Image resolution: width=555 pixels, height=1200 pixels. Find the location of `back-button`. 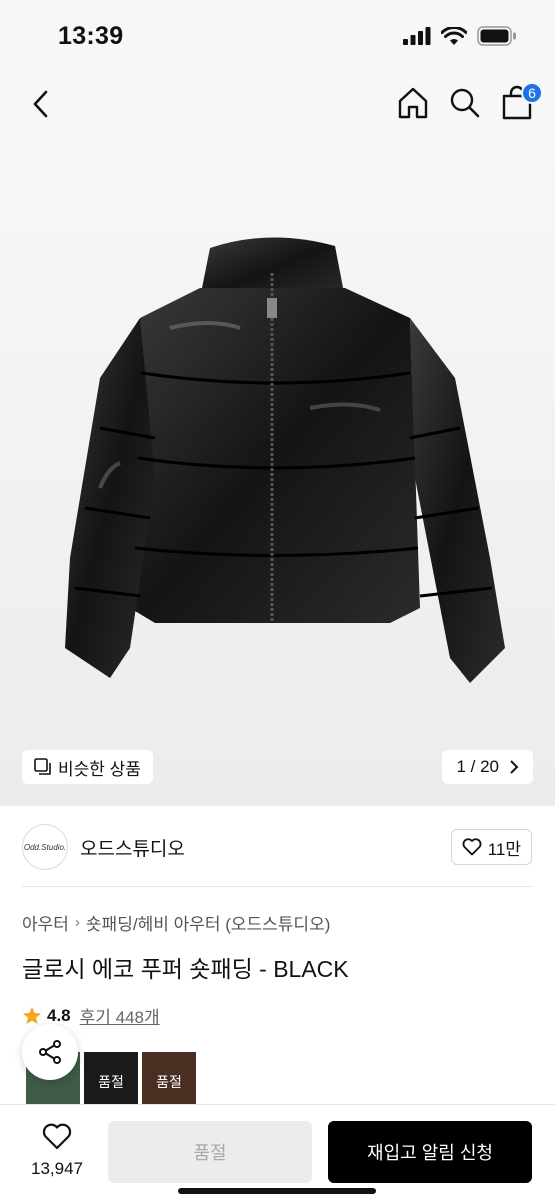

back-button is located at coordinates (42, 104).